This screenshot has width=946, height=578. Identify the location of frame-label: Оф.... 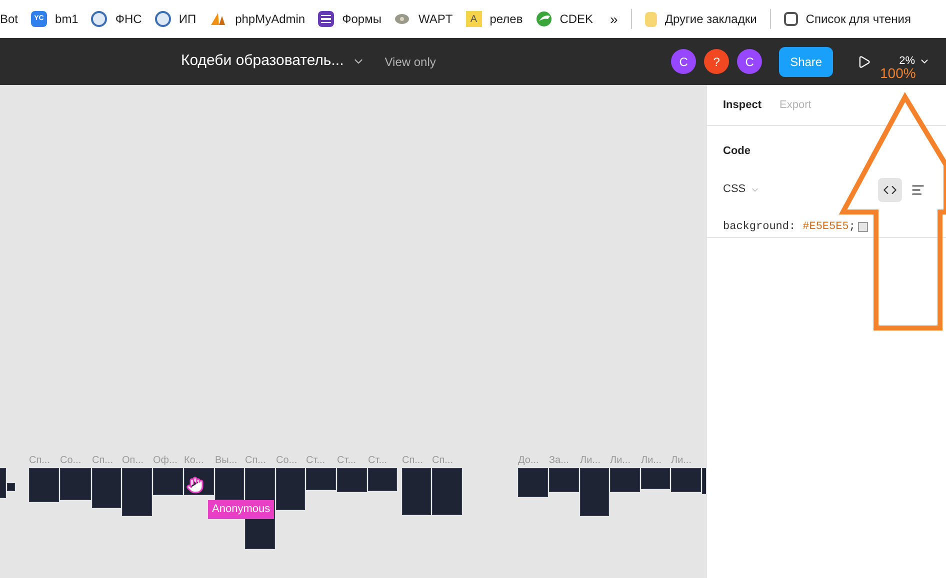
(165, 461).